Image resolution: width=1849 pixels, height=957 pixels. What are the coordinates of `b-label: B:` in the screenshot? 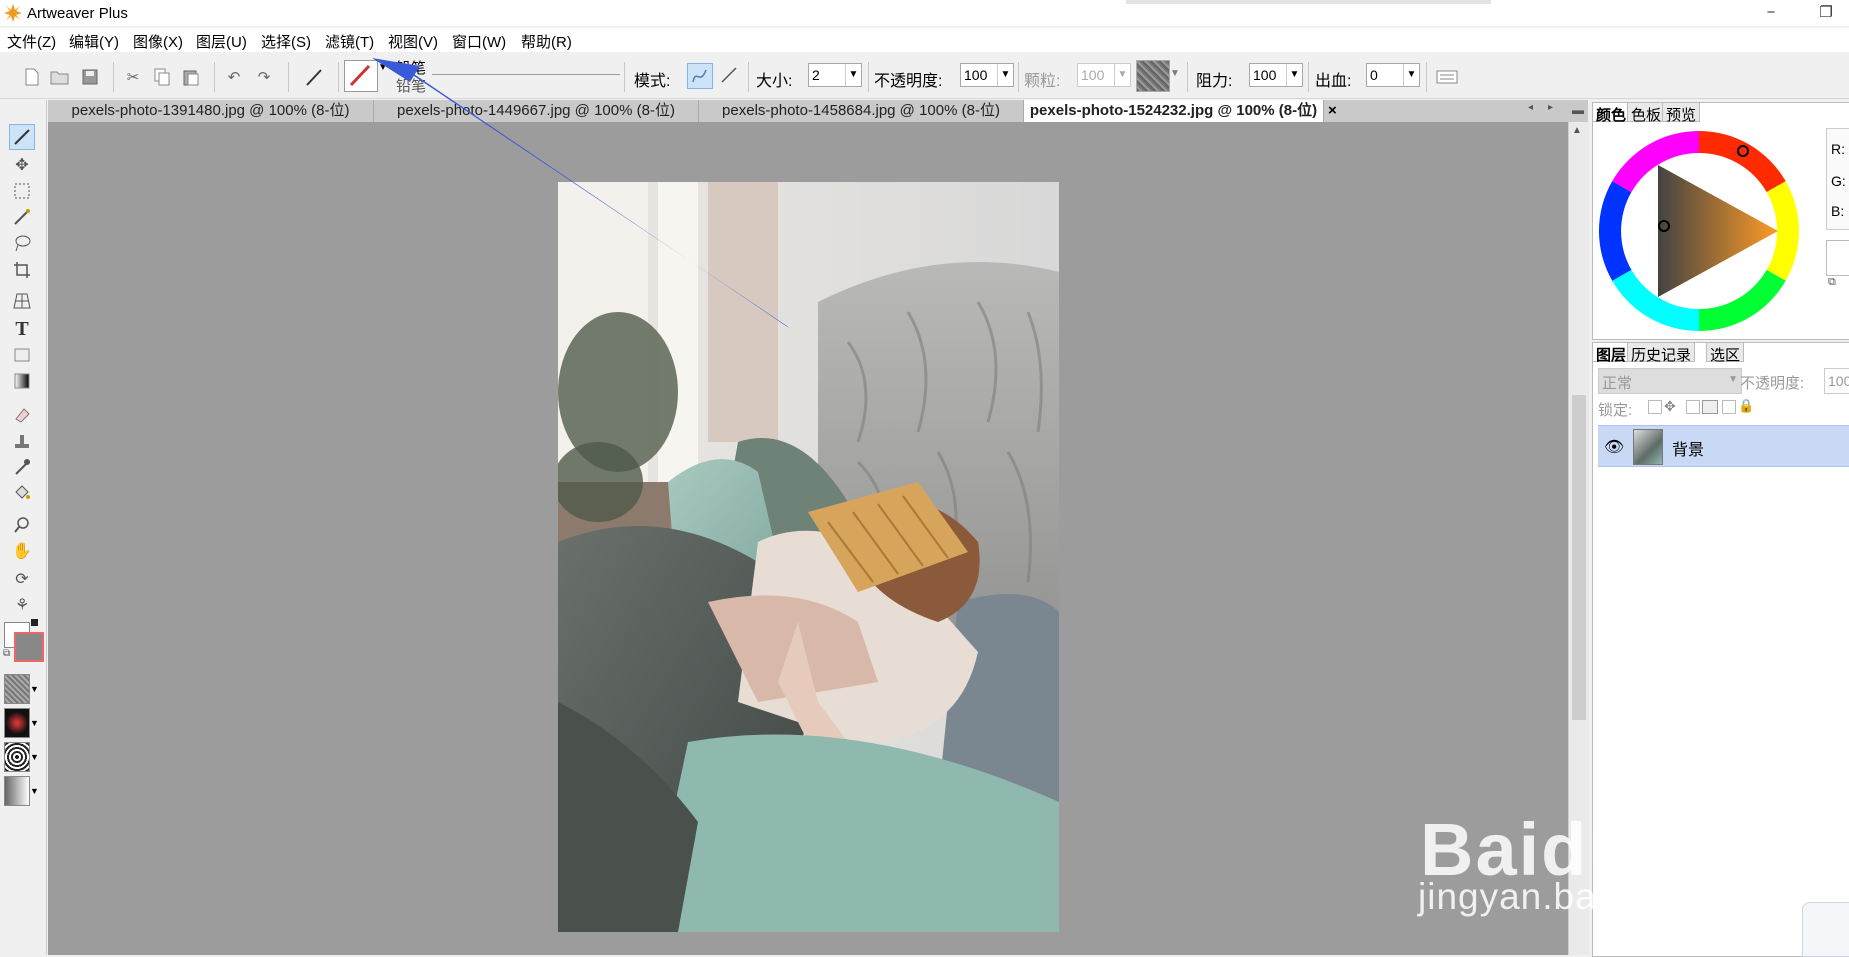 It's located at (1838, 211).